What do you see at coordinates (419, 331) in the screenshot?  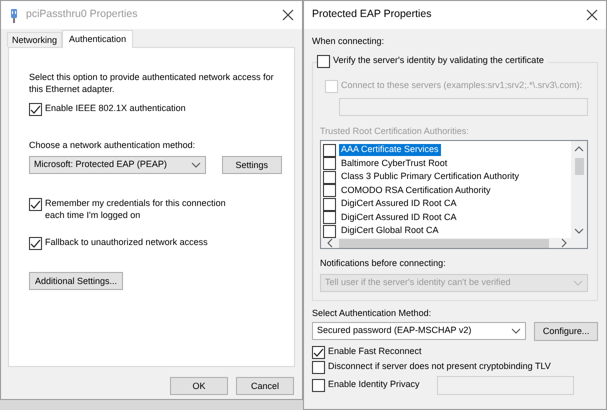 I see `dropdown: Secured password (EAP-MSCHAP v2)` at bounding box center [419, 331].